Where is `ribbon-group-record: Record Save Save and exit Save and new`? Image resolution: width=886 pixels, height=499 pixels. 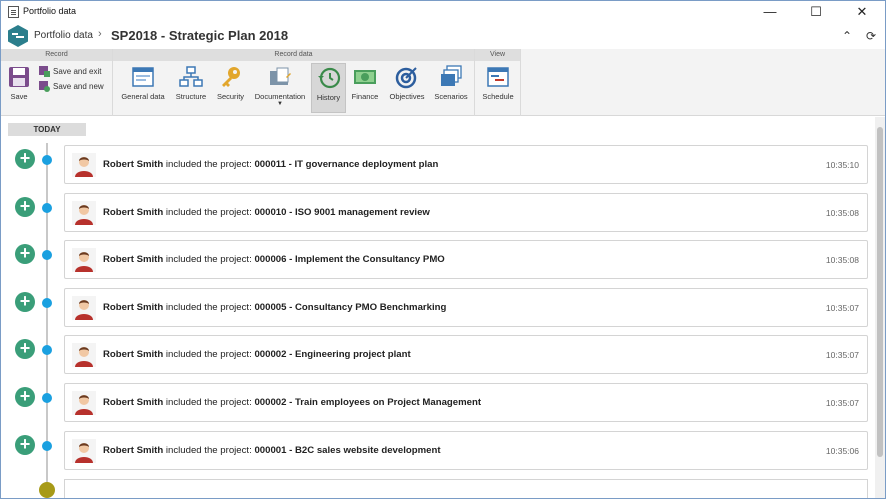 ribbon-group-record: Record Save Save and exit Save and new is located at coordinates (57, 82).